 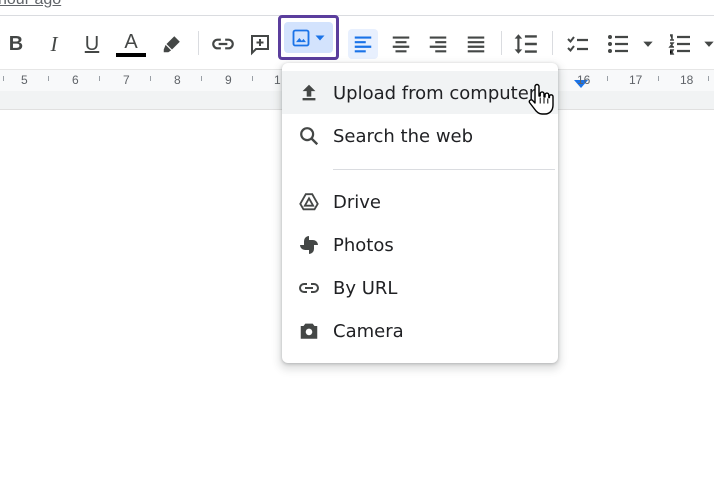 I want to click on search-icon, so click(x=309, y=136).